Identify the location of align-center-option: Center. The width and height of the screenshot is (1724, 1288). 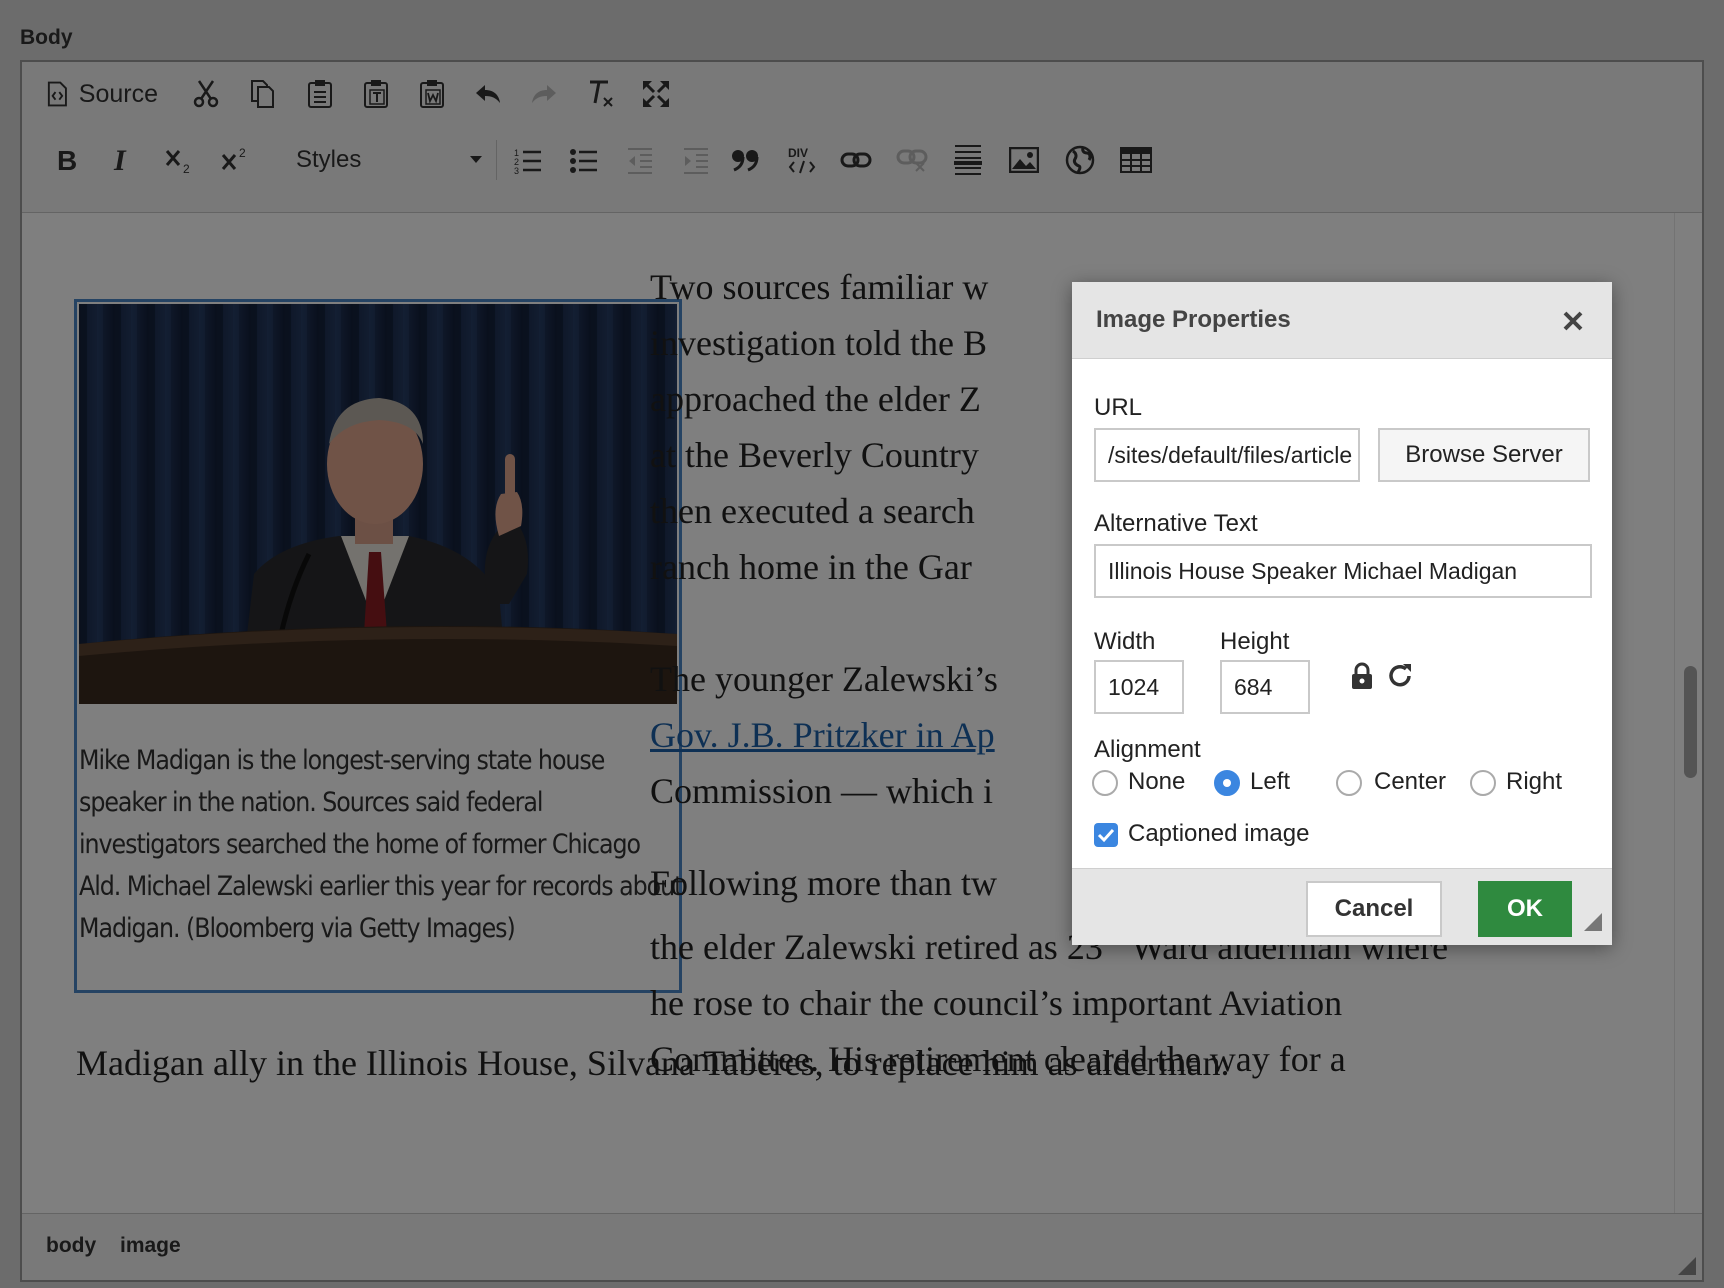
(1396, 783).